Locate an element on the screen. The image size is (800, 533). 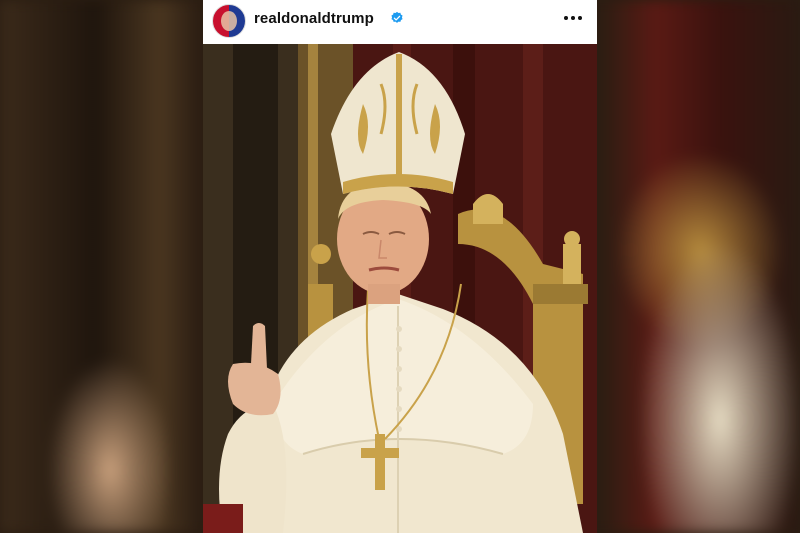
post-header: realdonaldtrump is located at coordinates (400, 22).